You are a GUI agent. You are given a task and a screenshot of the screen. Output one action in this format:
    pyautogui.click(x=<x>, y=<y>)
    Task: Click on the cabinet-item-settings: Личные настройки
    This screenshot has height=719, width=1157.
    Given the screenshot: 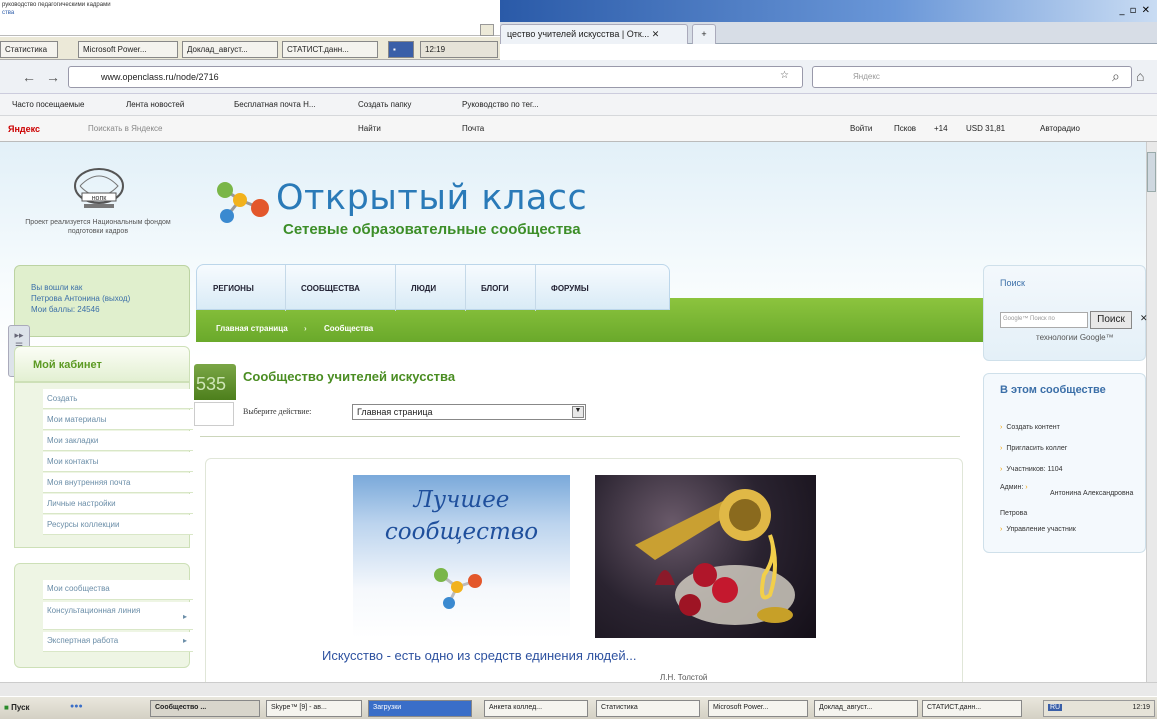 What is the action you would take?
    pyautogui.click(x=118, y=504)
    